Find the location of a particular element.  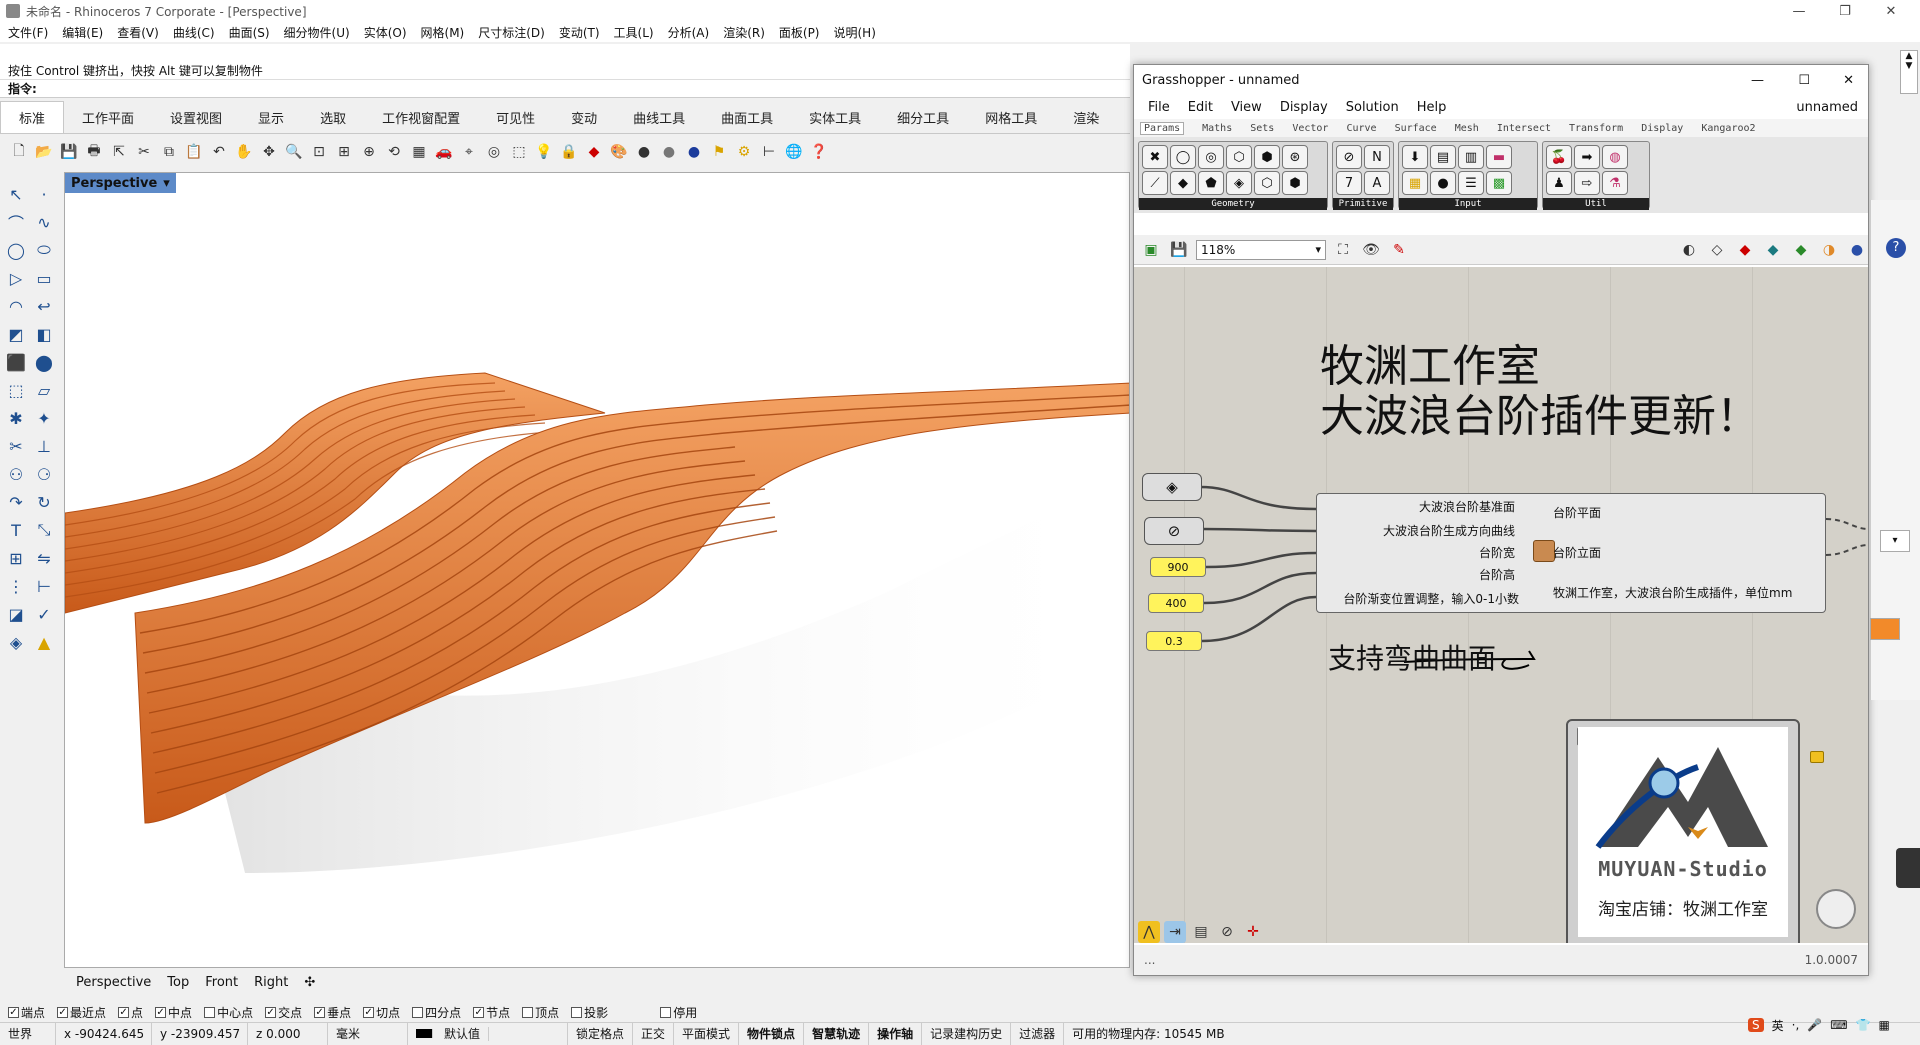

taskbar-ime-tray: S 英 ·, 🎤 ⌨ 👕 ▦ is located at coordinates (1832, 1025).